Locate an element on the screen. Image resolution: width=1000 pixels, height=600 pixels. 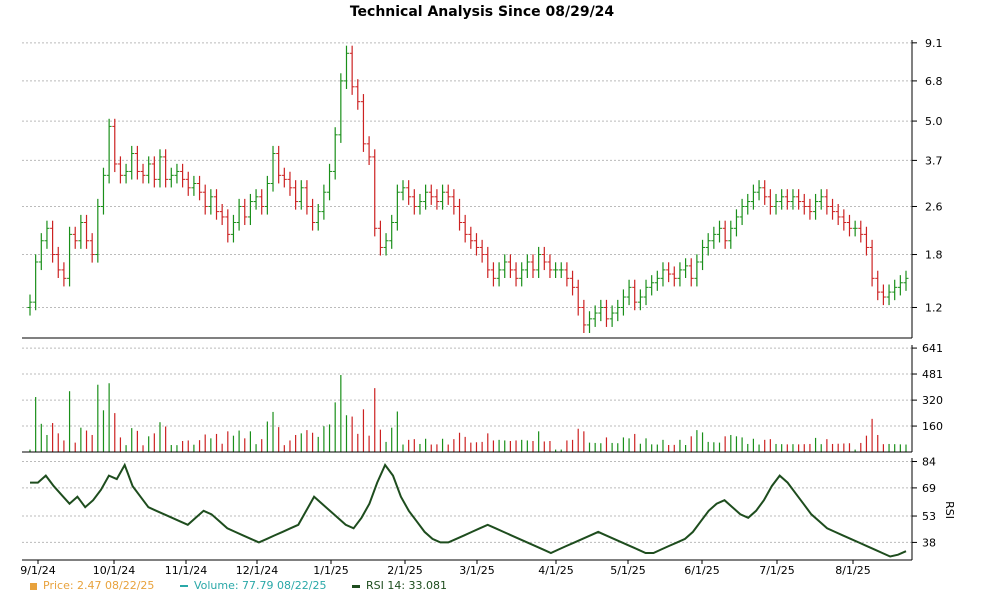
legend-price-label: Price: 2.47 08/22/25 is located at coordinates (99, 585).